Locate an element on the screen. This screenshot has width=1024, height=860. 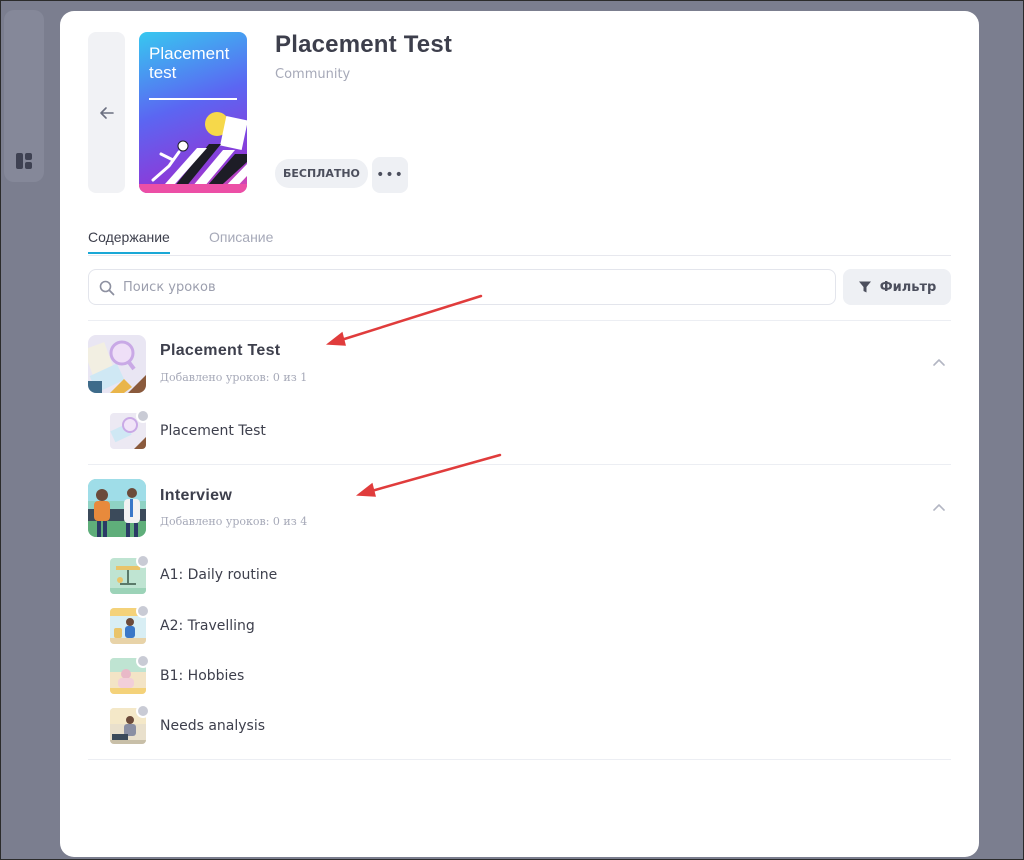
lesson-item: A2: Travelling is located at coordinates (207, 626).